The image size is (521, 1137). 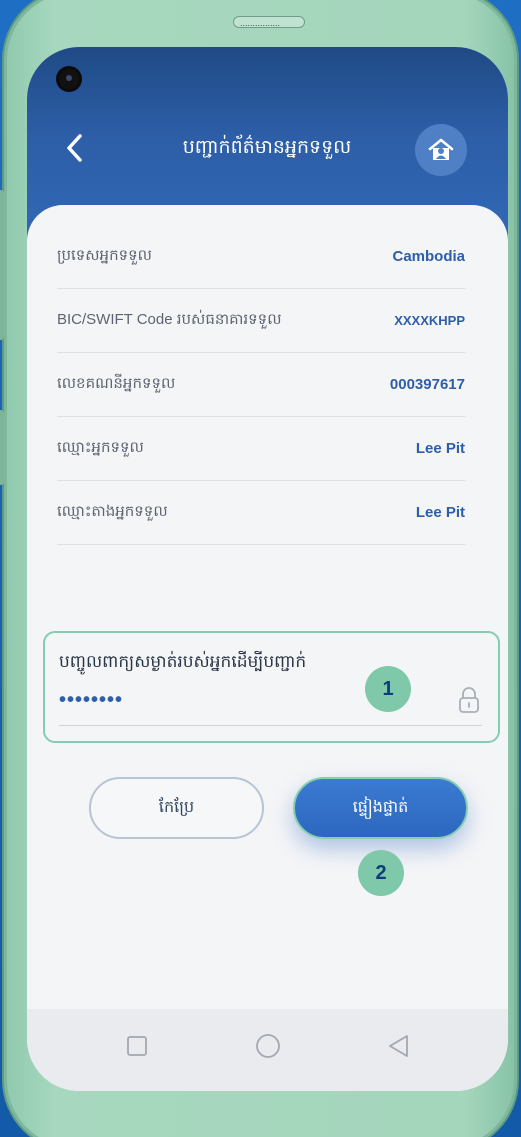 What do you see at coordinates (268, 1046) in the screenshot?
I see `circle-icon` at bounding box center [268, 1046].